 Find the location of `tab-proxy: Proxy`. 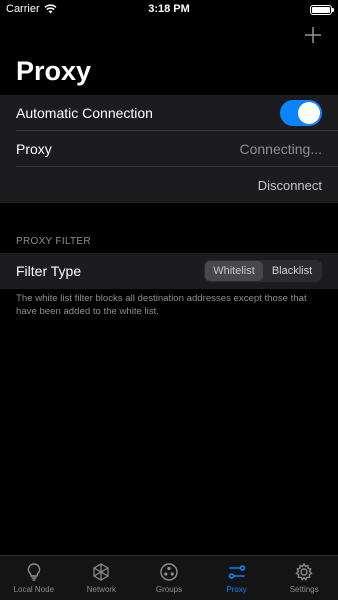

tab-proxy: Proxy is located at coordinates (237, 578).